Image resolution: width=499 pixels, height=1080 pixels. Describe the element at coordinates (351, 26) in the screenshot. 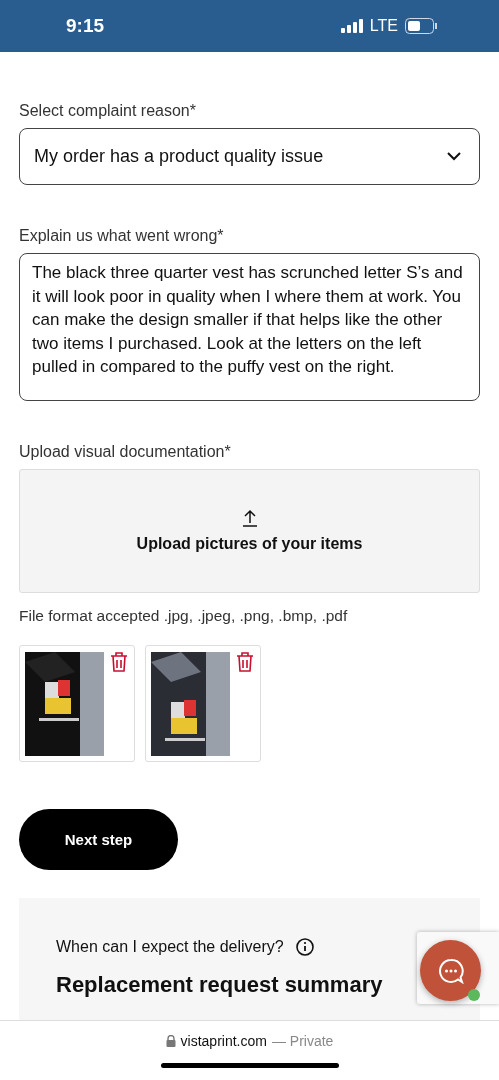

I see `signal-icon` at that location.